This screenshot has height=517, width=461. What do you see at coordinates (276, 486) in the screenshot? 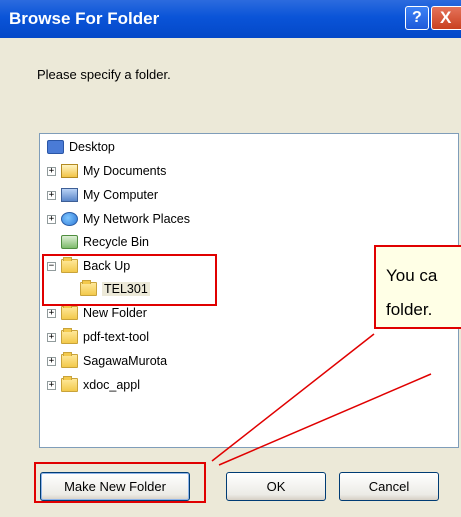
I see `ok-button: OK` at bounding box center [276, 486].